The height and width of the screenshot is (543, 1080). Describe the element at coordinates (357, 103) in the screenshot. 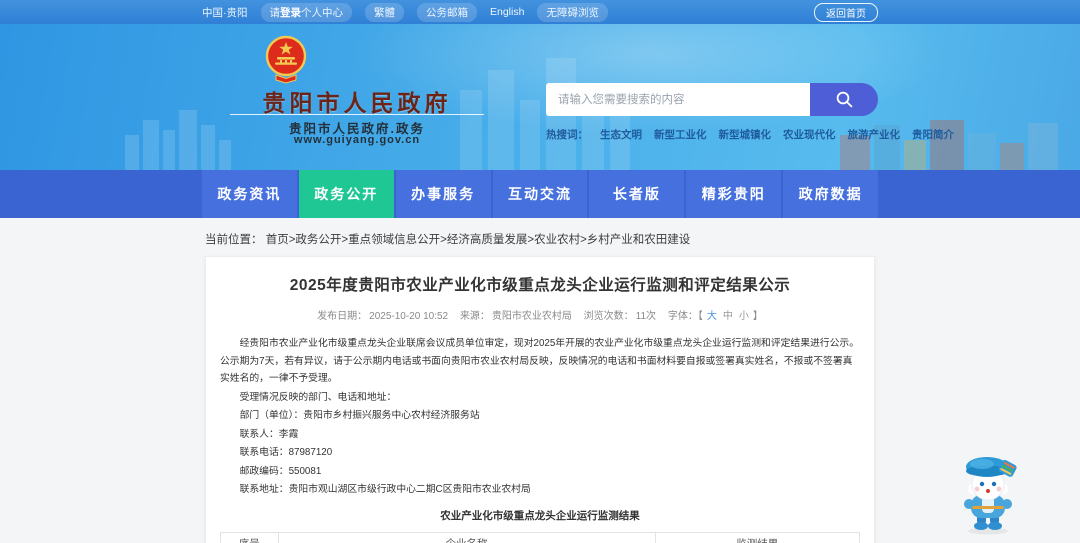

I see `site-name: 贵阳市人民政府` at that location.